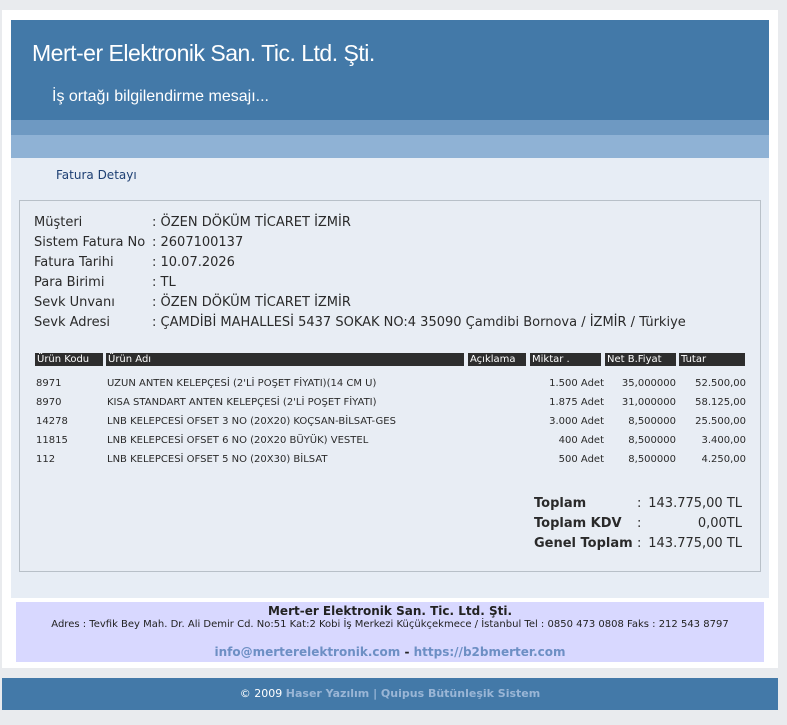  Describe the element at coordinates (58, 222) in the screenshot. I see `info-label: Müşteri` at that location.